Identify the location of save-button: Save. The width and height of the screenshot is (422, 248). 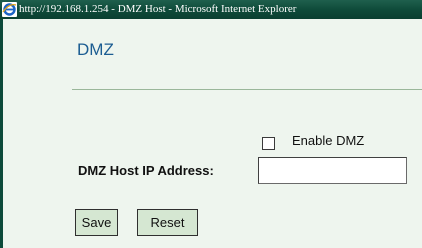
(96, 222).